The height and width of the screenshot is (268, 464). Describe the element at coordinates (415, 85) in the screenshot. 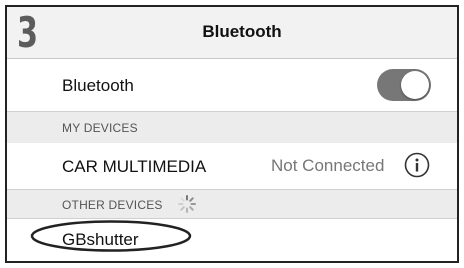

I see `toggle-knob` at that location.